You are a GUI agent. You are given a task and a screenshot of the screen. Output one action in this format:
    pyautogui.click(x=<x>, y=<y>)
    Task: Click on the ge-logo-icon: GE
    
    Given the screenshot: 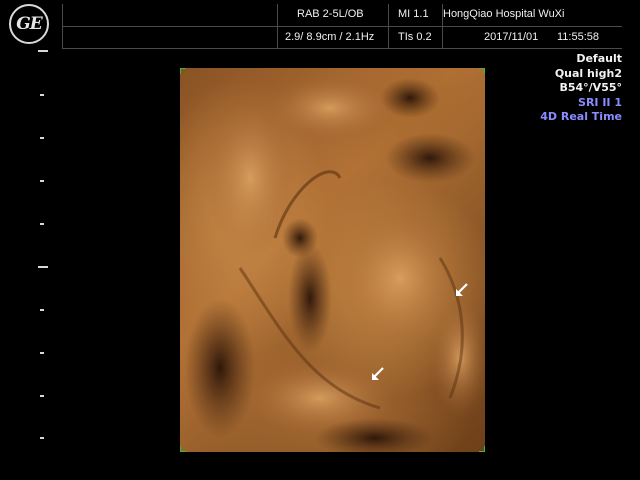 What is the action you would take?
    pyautogui.click(x=29, y=24)
    